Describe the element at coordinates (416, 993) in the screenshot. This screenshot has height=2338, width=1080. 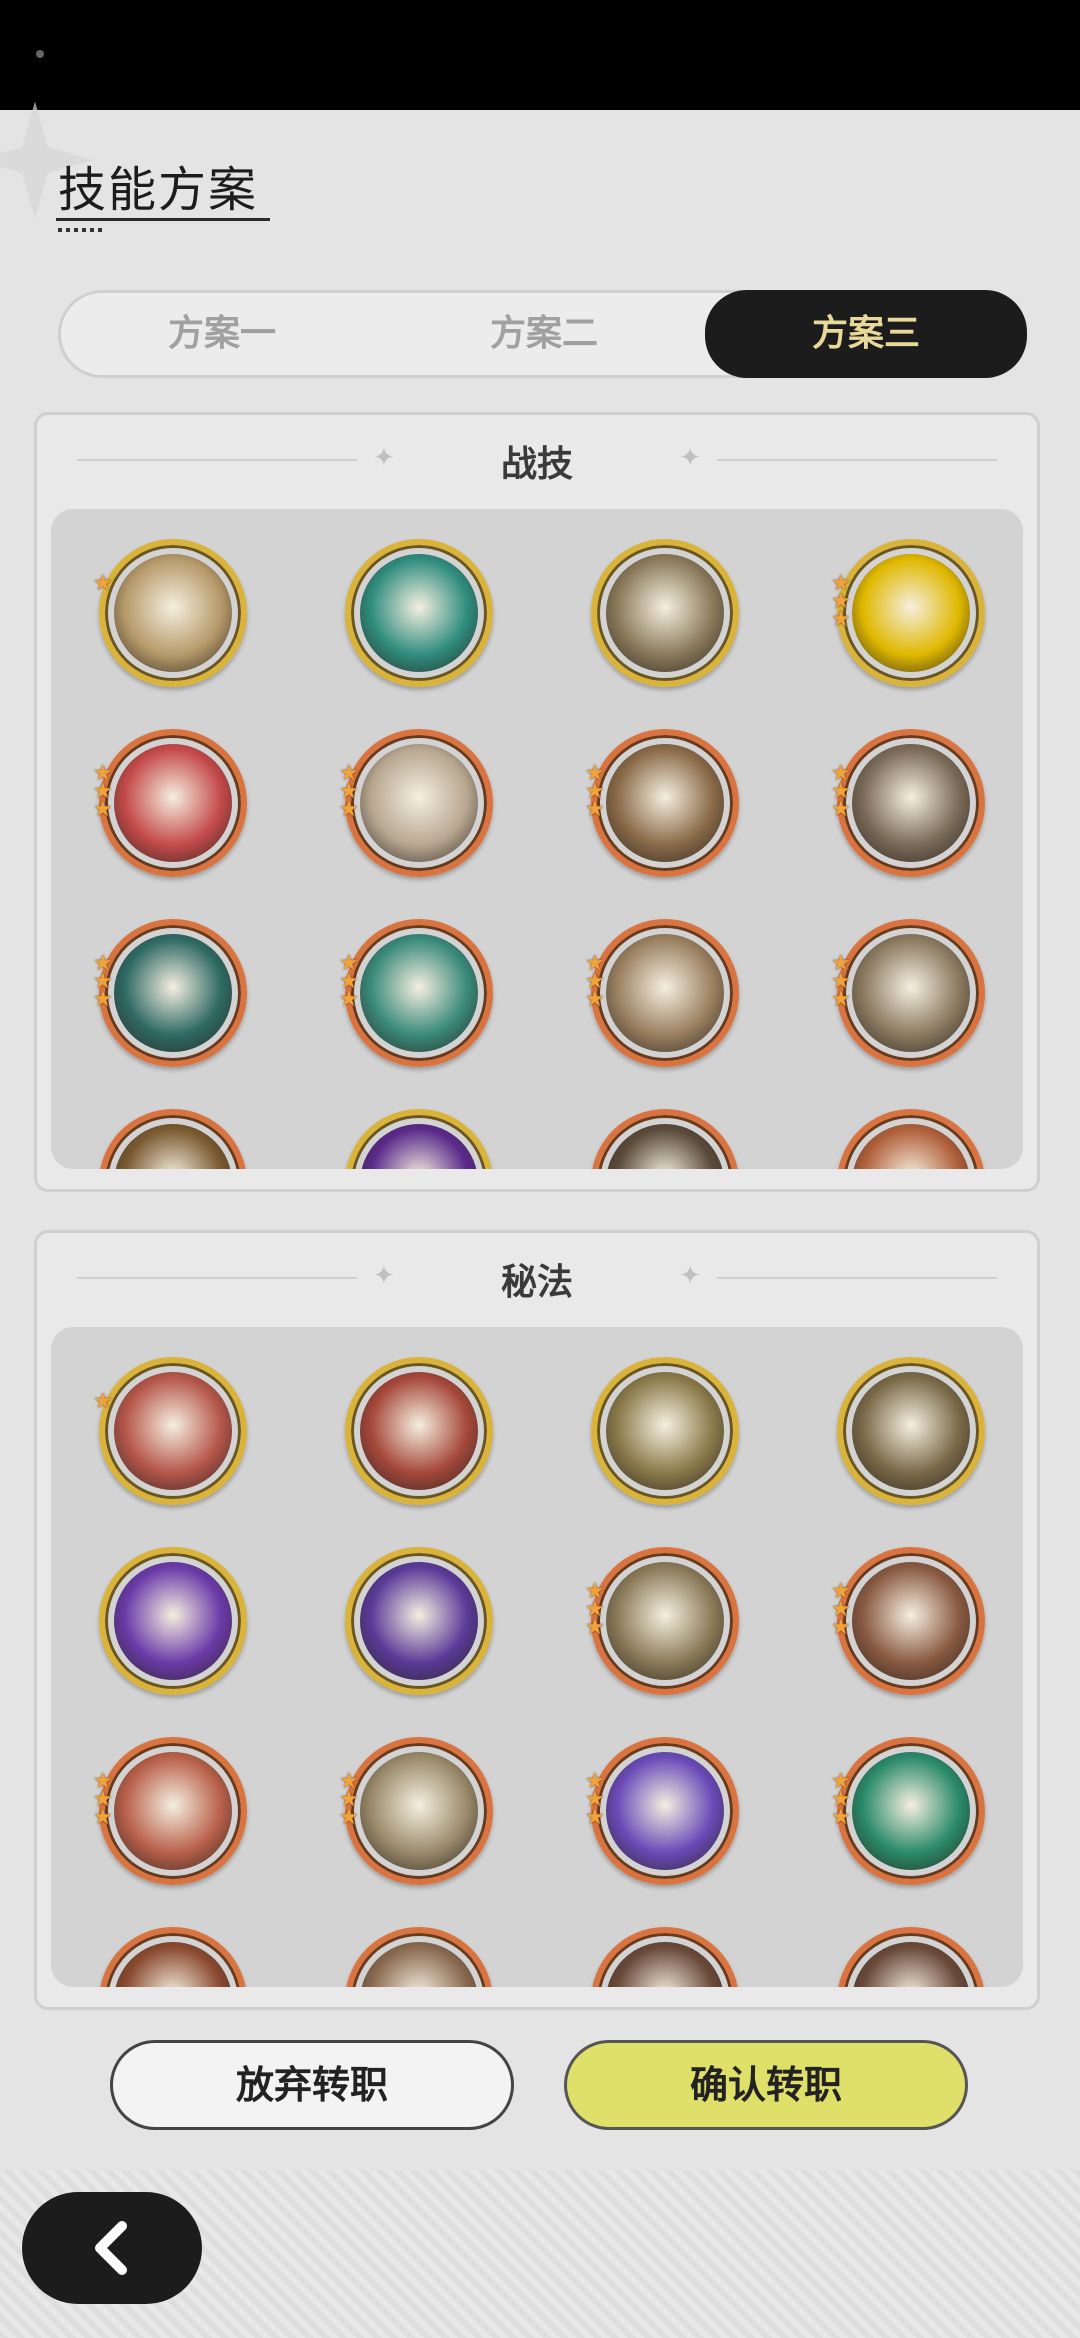
I see `sword-rain-skill-icon: ★ ★ ★` at that location.